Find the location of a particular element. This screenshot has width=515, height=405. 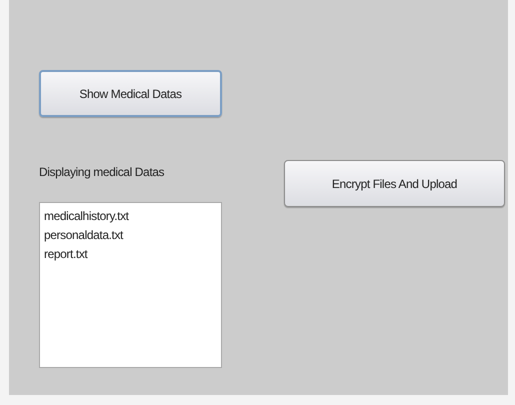

file-list-item: personaldata.txt is located at coordinates (130, 235).